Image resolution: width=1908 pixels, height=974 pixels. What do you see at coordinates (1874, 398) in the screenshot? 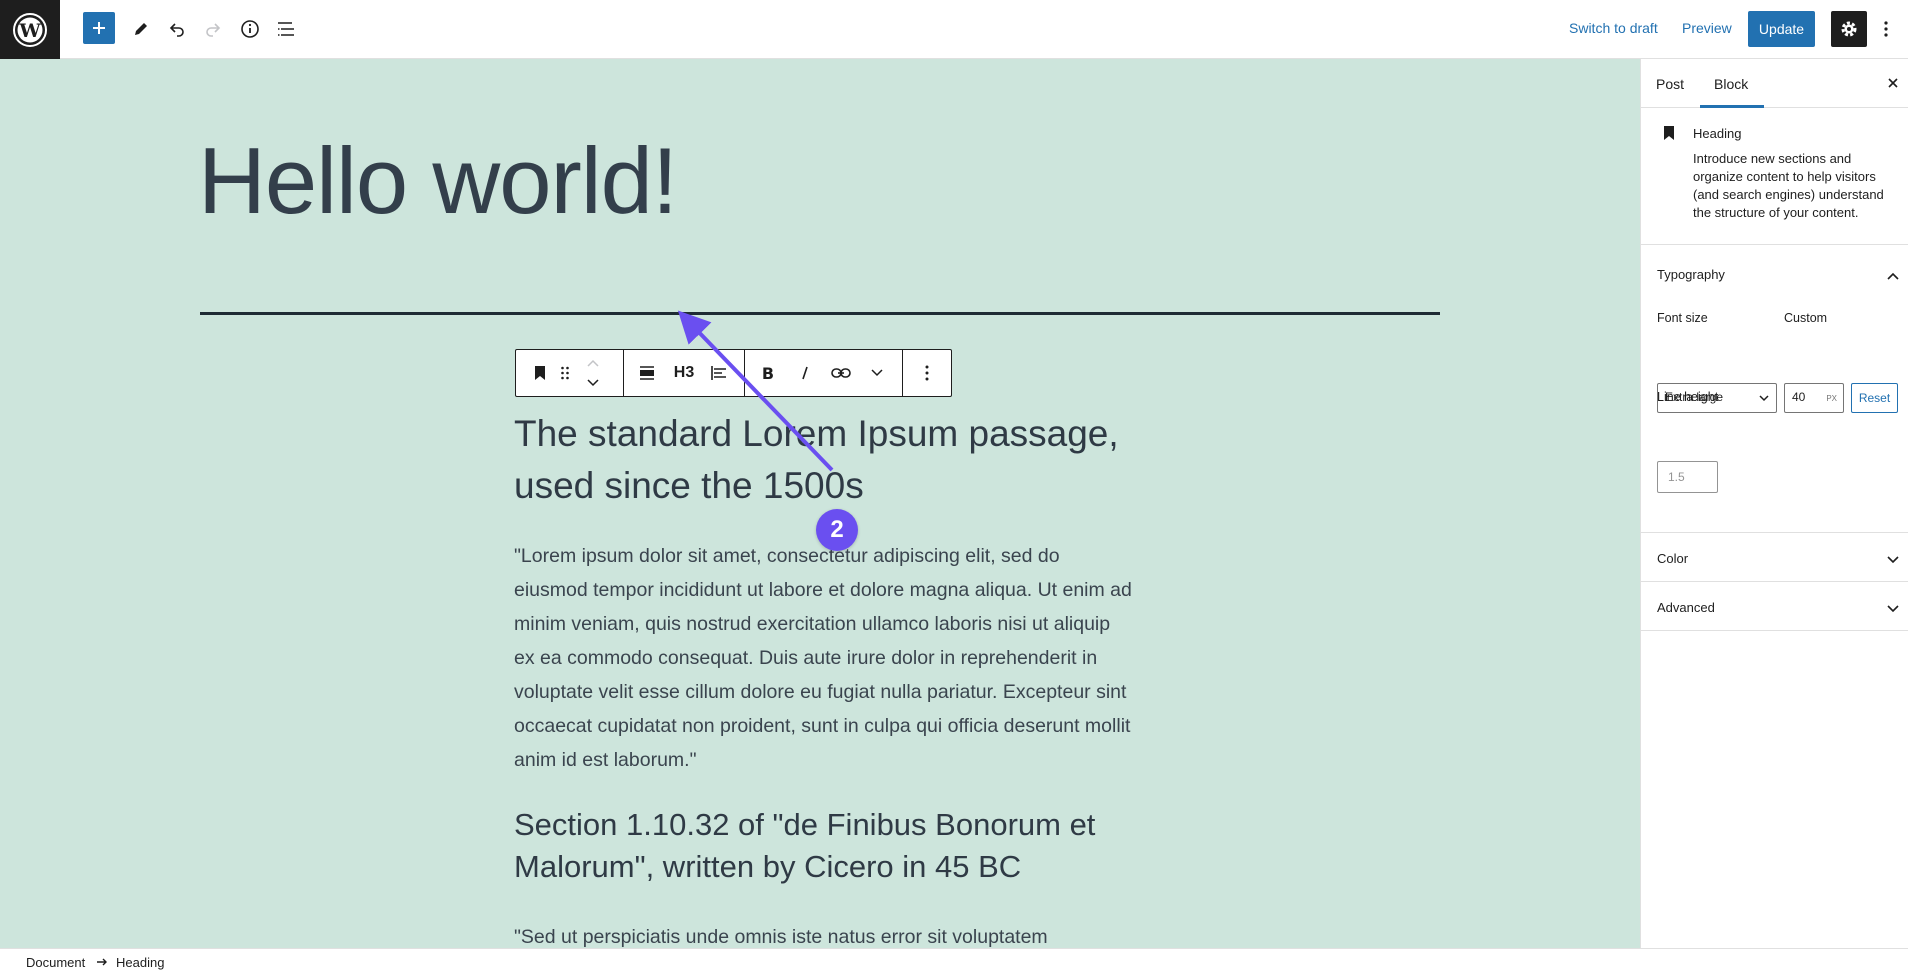
I see `reset-font-size-button: Reset` at bounding box center [1874, 398].